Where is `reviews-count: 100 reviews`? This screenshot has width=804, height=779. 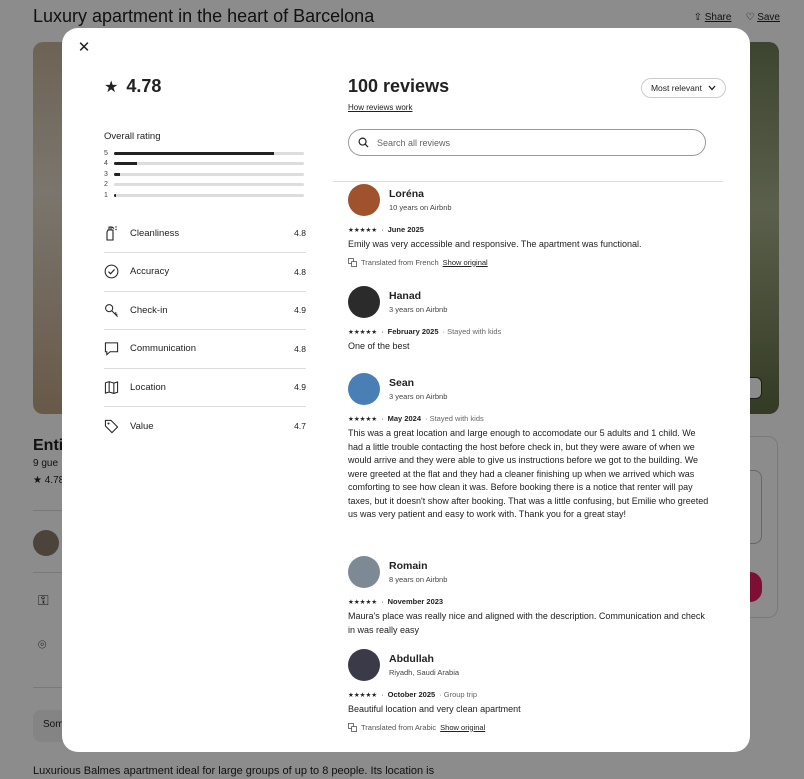
reviews-count: 100 reviews is located at coordinates (399, 86).